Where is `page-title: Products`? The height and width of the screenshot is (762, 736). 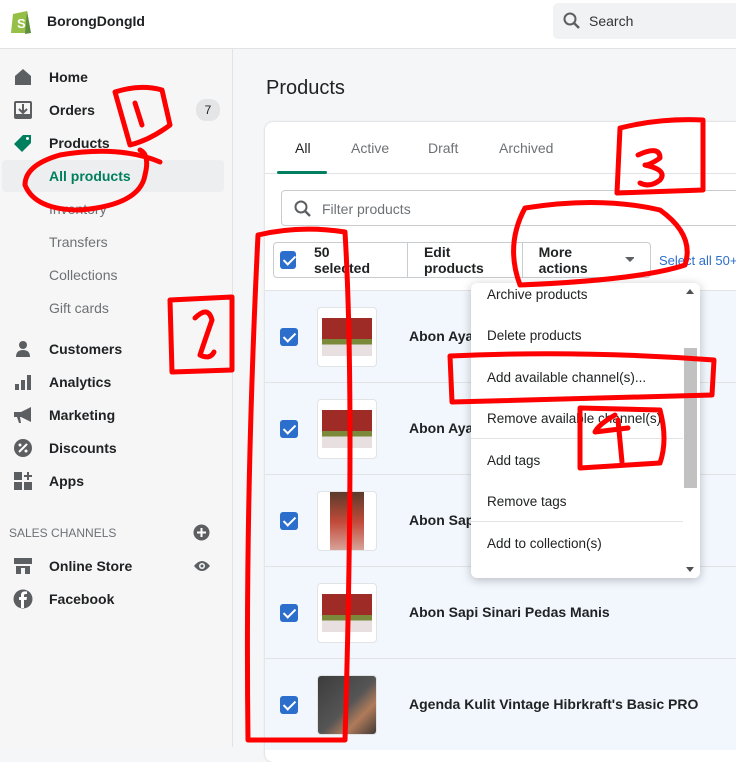
page-title: Products is located at coordinates (305, 88).